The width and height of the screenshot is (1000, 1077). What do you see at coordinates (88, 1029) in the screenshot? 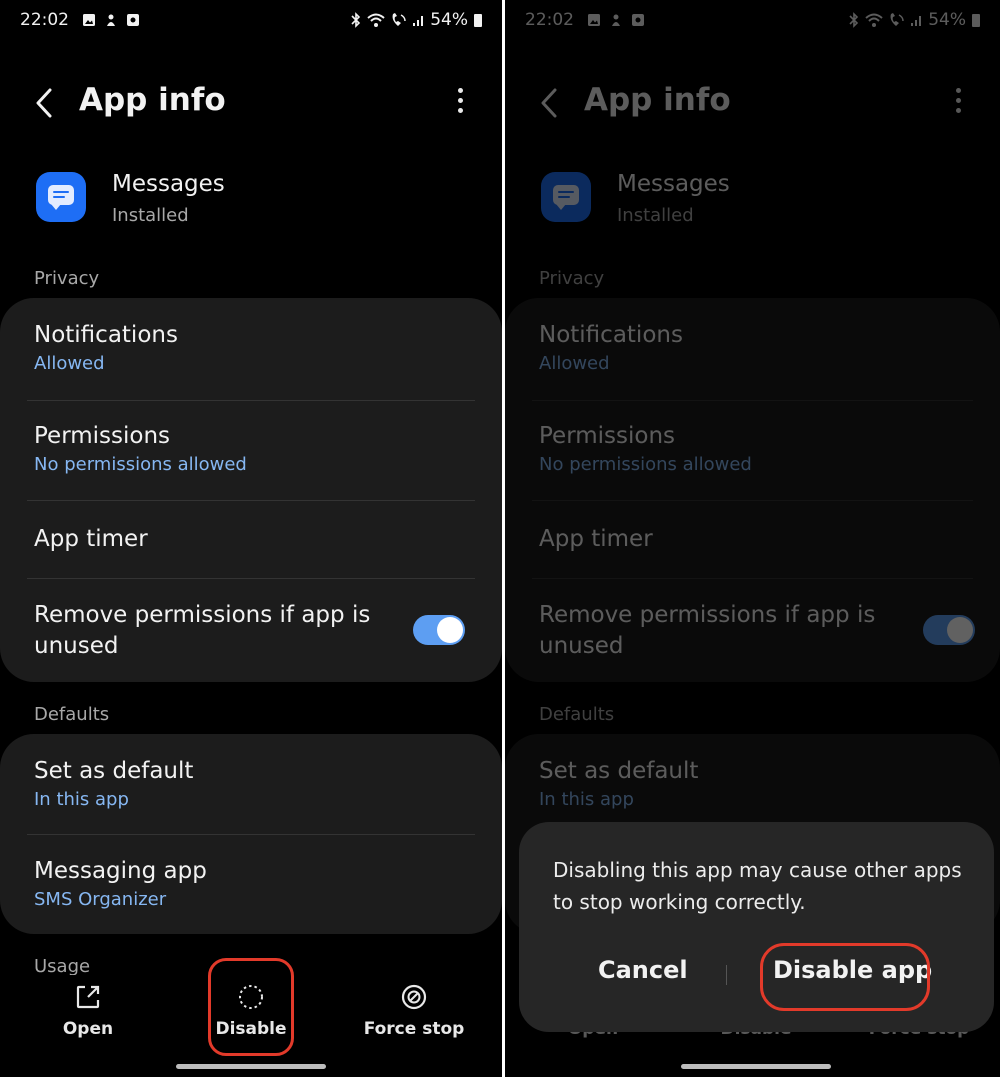
I see `open-button-label: Open` at bounding box center [88, 1029].